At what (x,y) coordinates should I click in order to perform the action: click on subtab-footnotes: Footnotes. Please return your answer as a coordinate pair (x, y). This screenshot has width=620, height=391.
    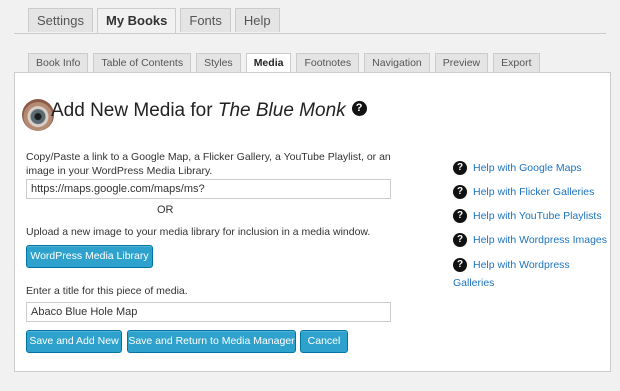
    Looking at the image, I should click on (328, 62).